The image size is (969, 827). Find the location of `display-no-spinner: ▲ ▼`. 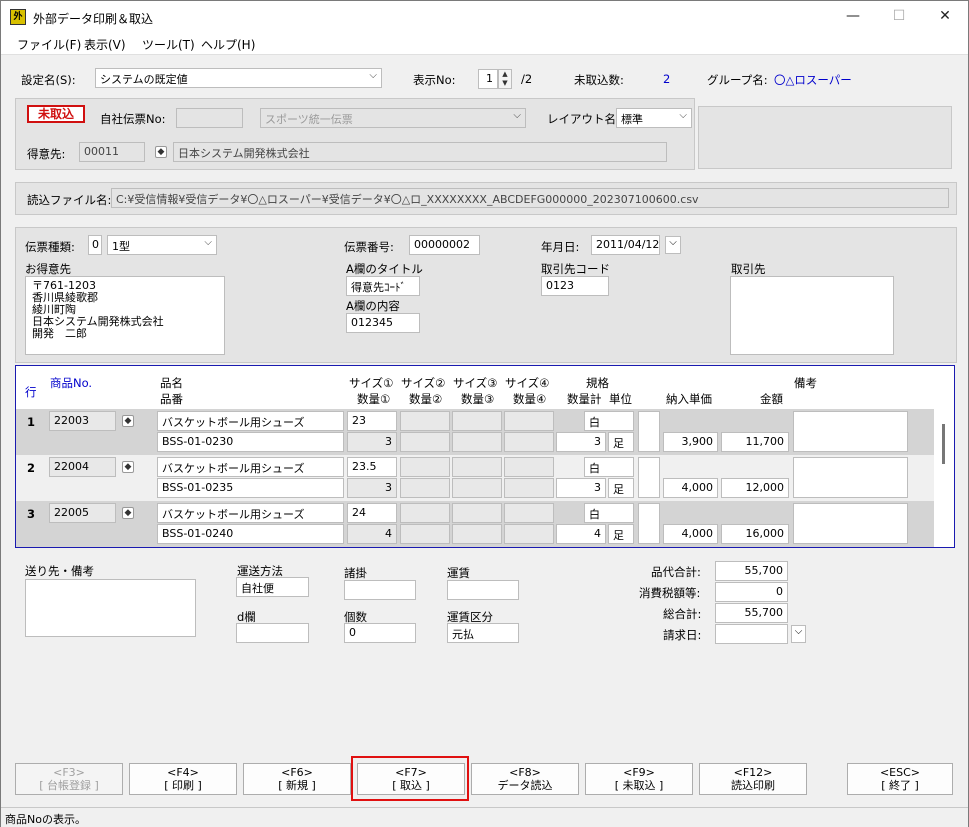

display-no-spinner: ▲ ▼ is located at coordinates (505, 79).